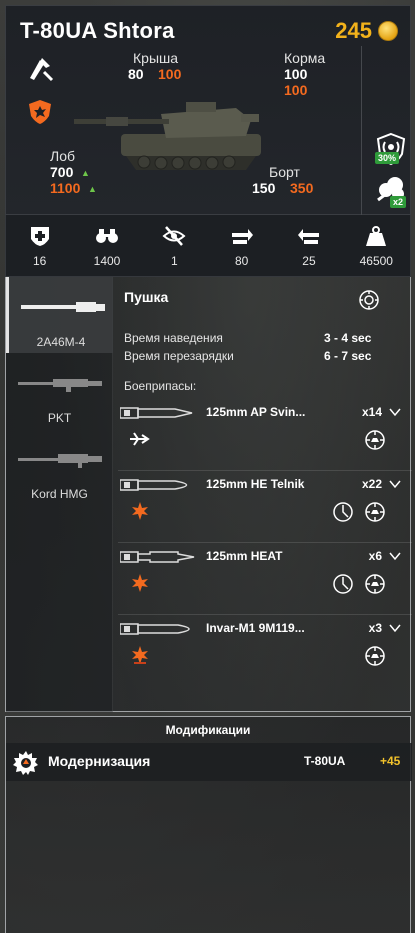 The width and height of the screenshot is (415, 933). Describe the element at coordinates (59, 315) in the screenshot. I see `weapon-tab-main-gun: 2A46M-4` at that location.